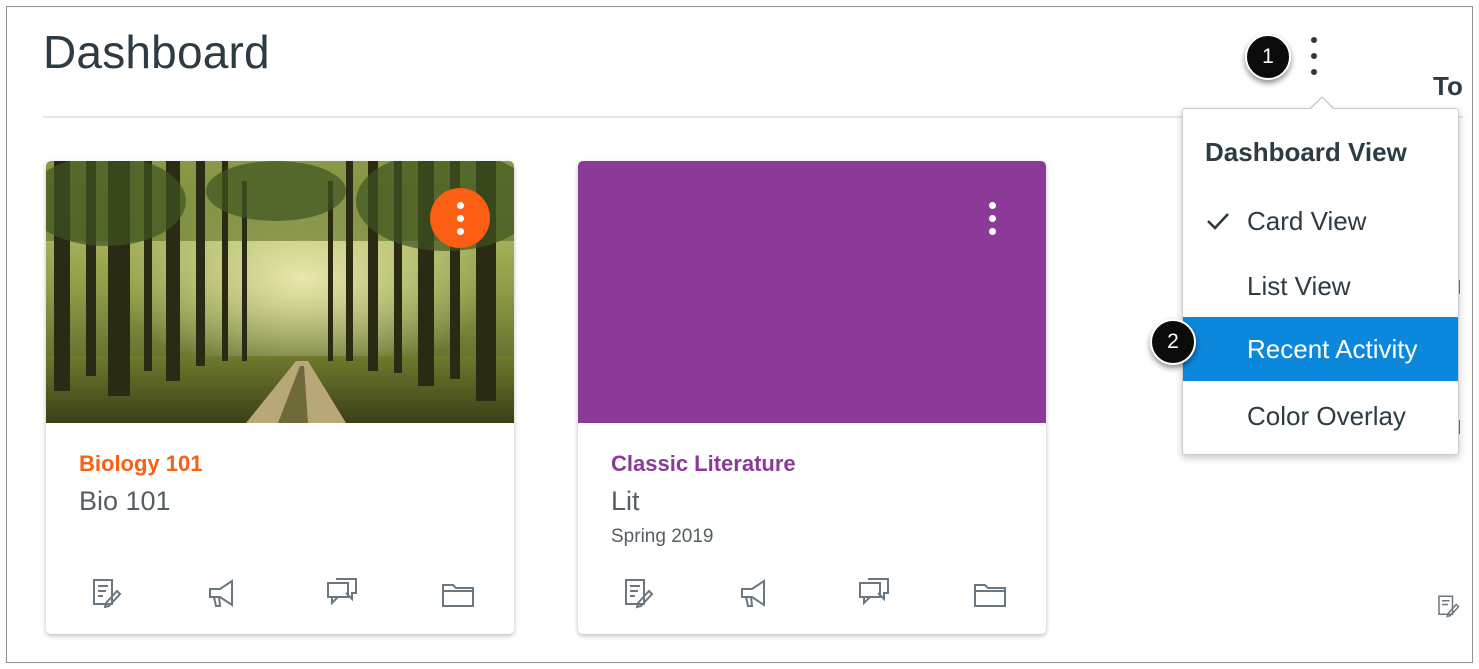 The height and width of the screenshot is (669, 1479). I want to click on menu-caret-fill, so click(1322, 104).